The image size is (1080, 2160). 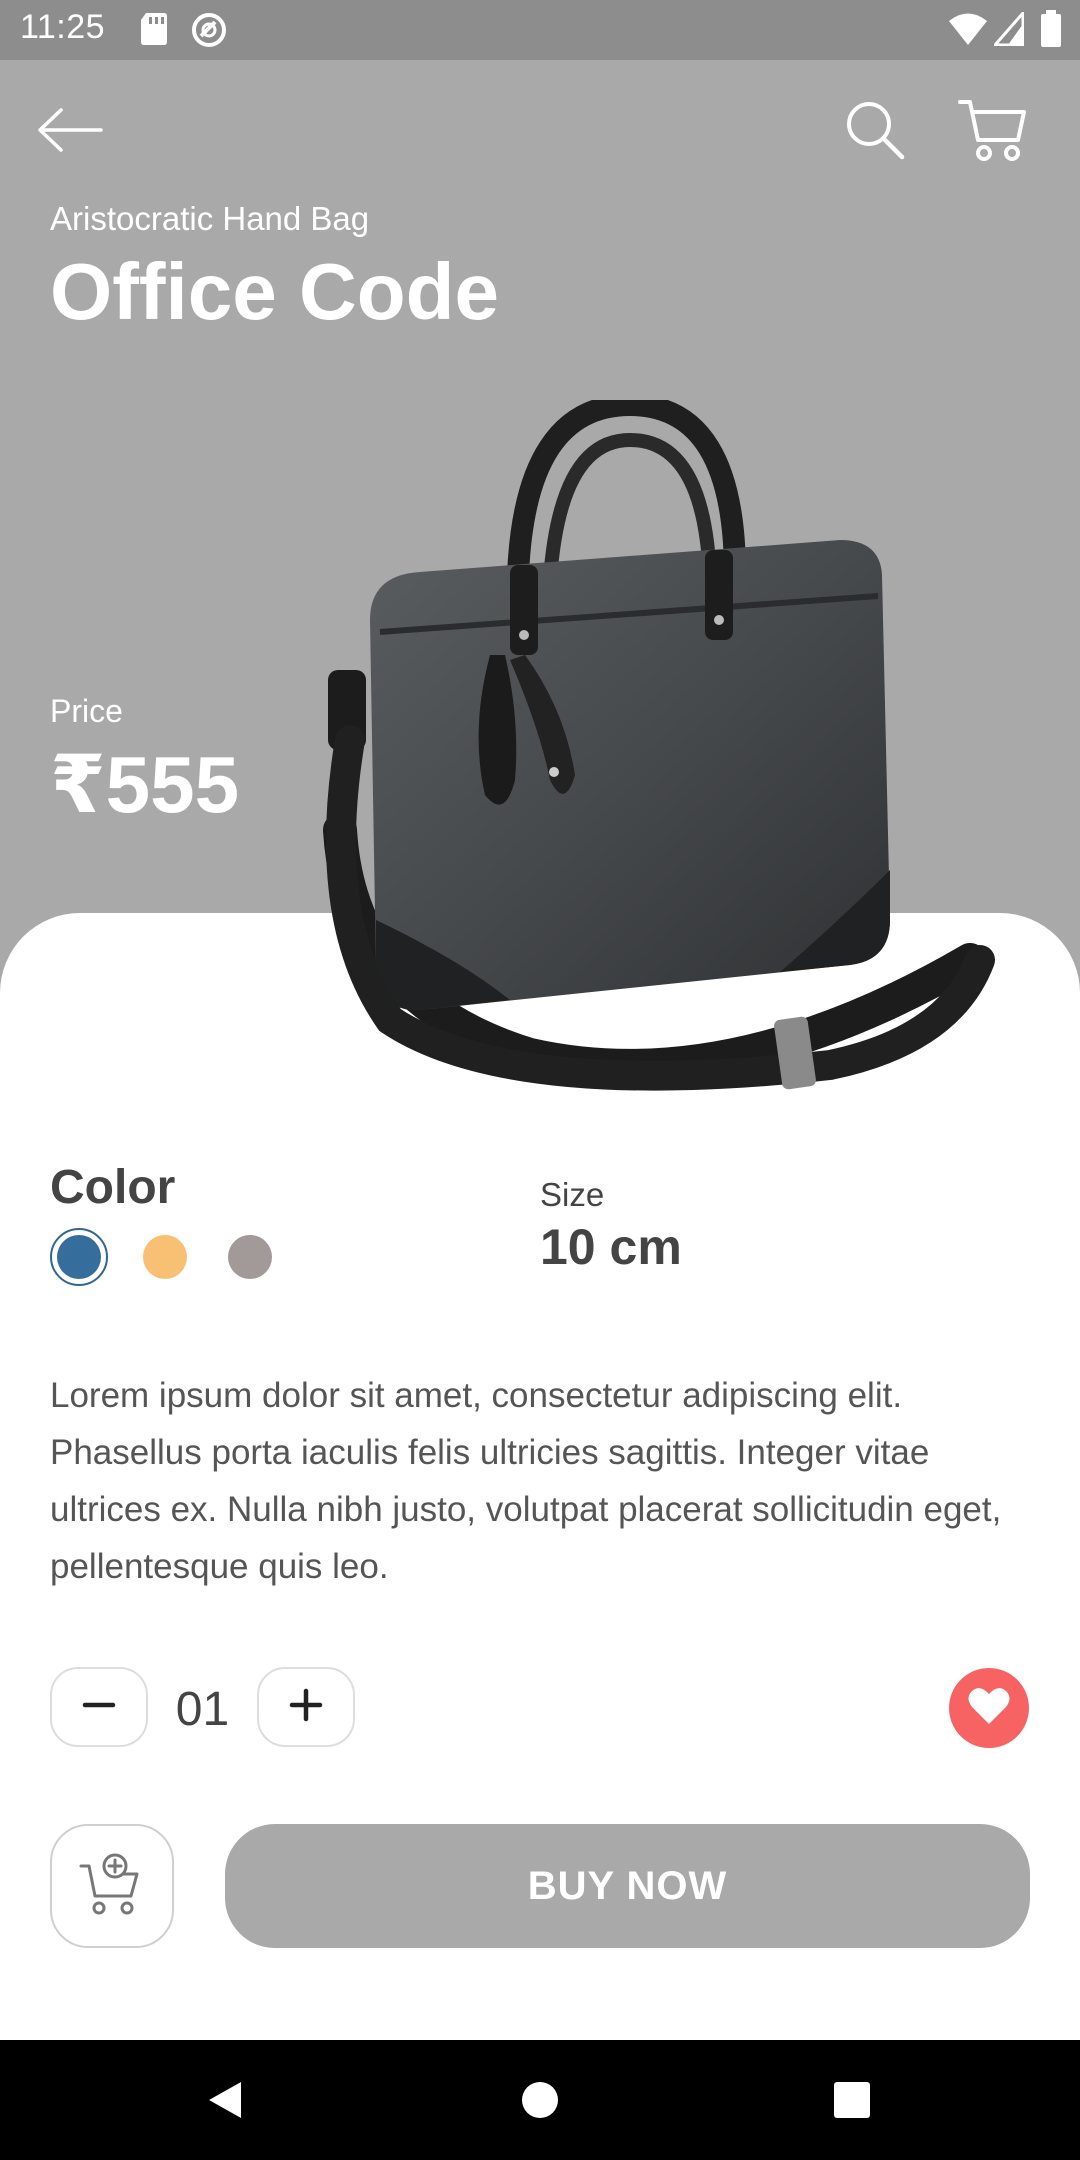 I want to click on signal-icon, so click(x=1008, y=30).